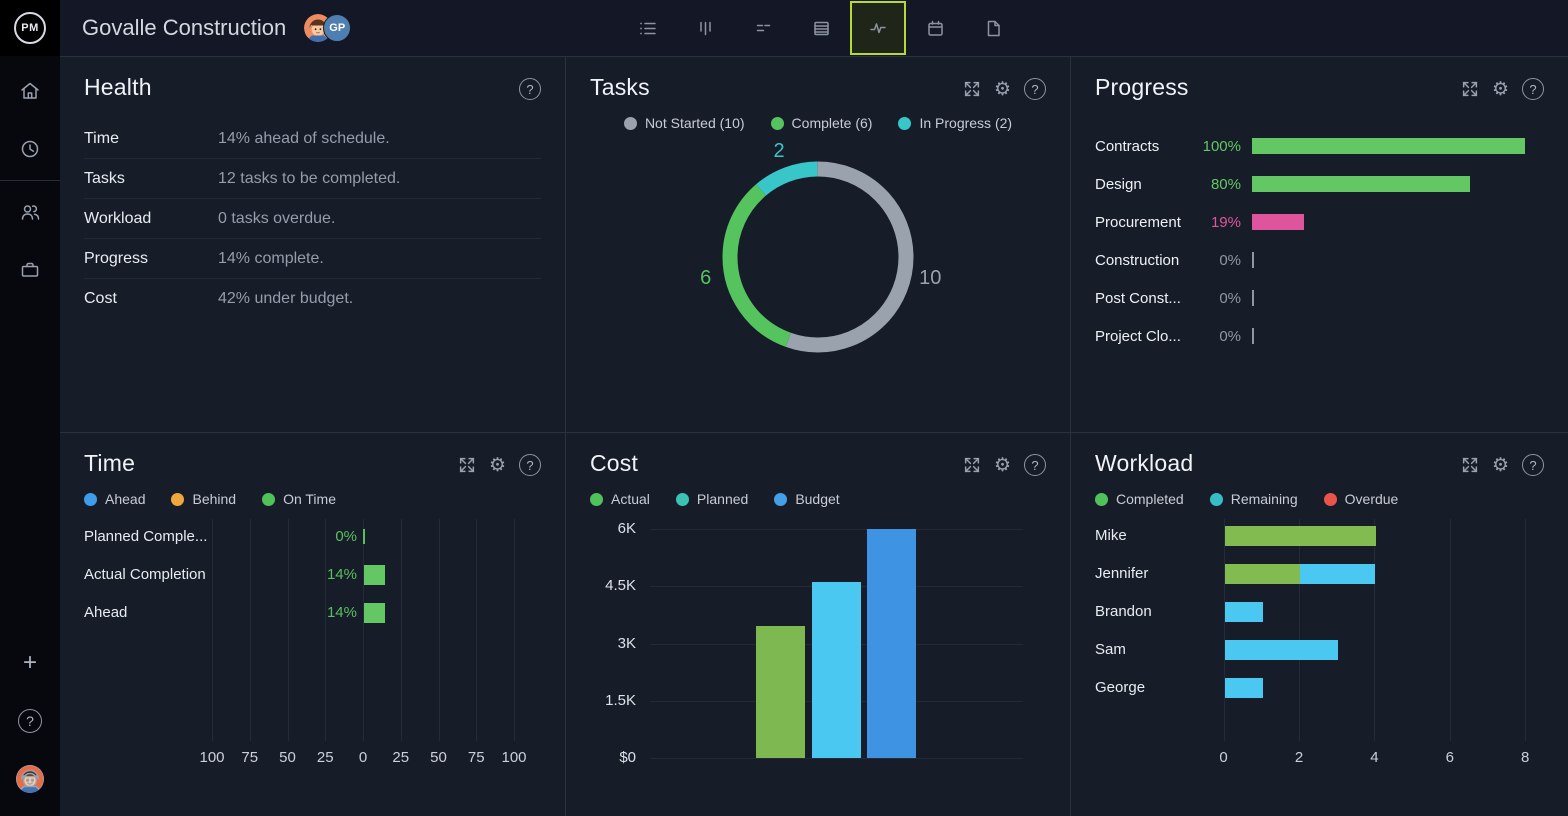 The image size is (1568, 816). Describe the element at coordinates (304, 138) in the screenshot. I see `health-row-value: 14% ahead of schedule.` at that location.